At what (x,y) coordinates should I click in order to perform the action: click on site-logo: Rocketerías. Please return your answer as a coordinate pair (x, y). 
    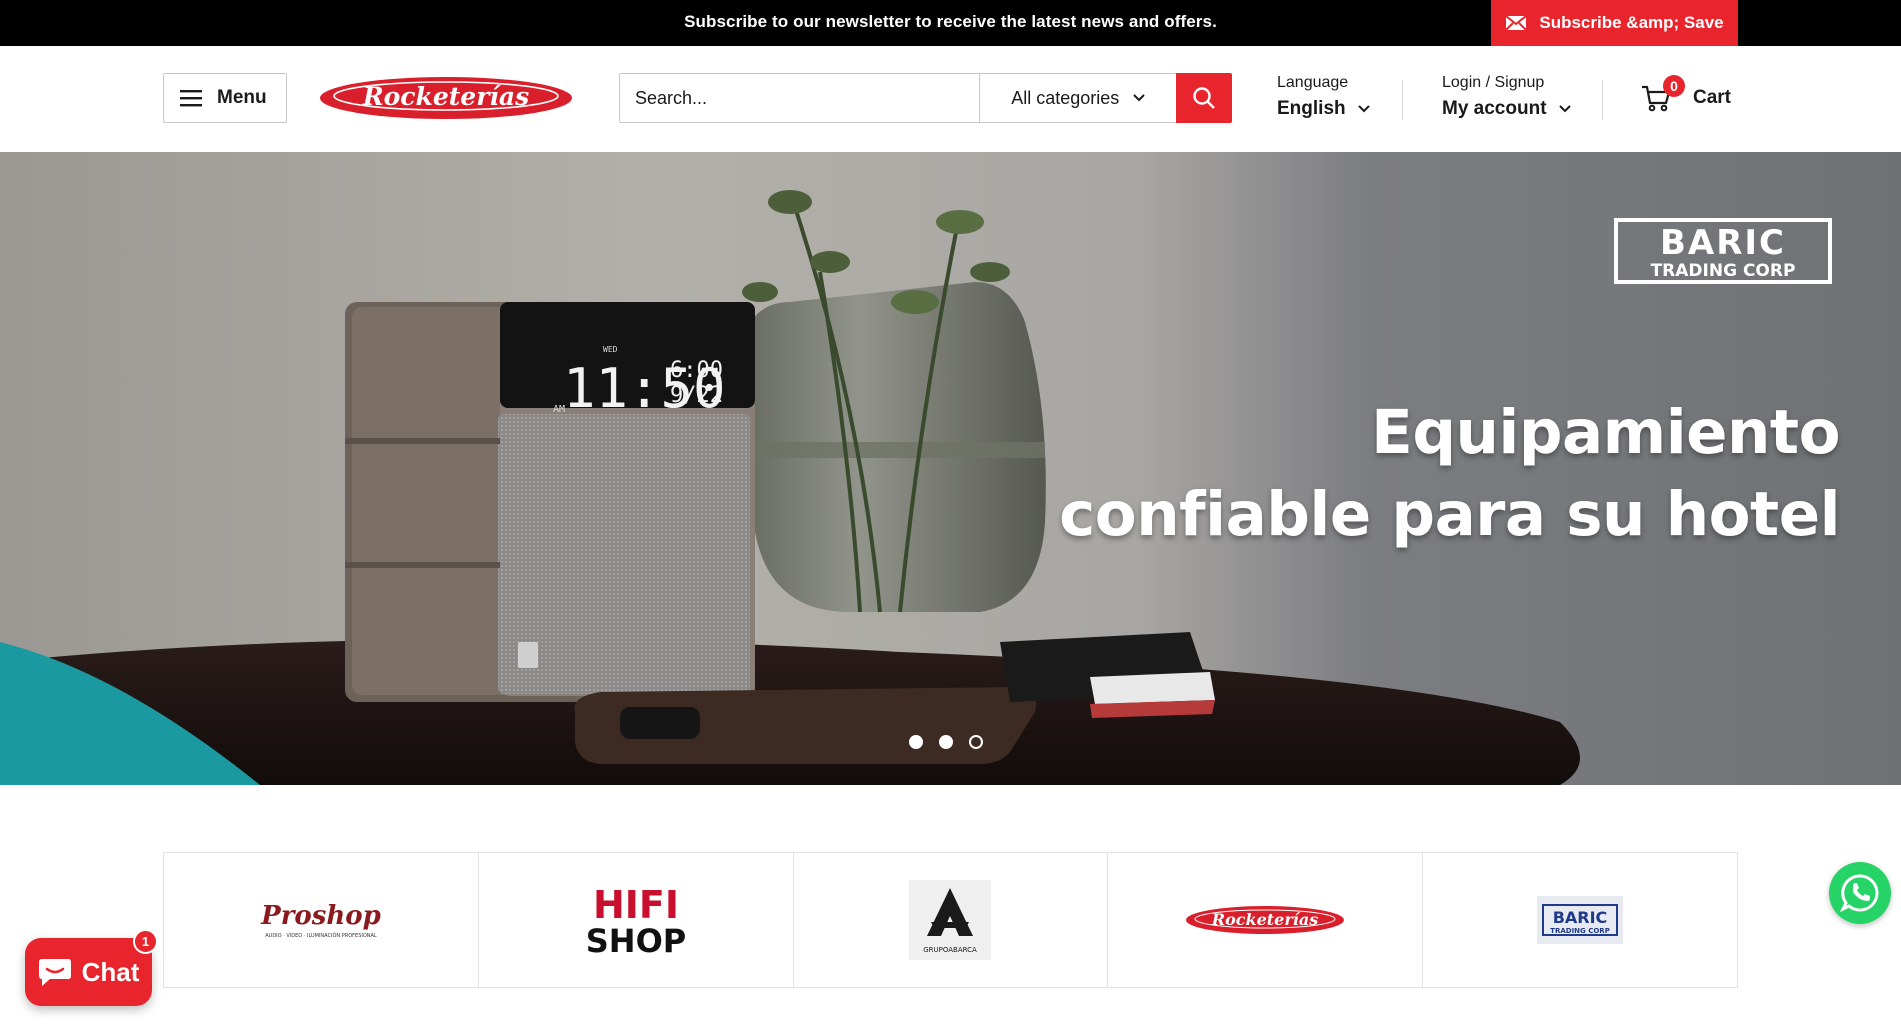
    Looking at the image, I should click on (446, 98).